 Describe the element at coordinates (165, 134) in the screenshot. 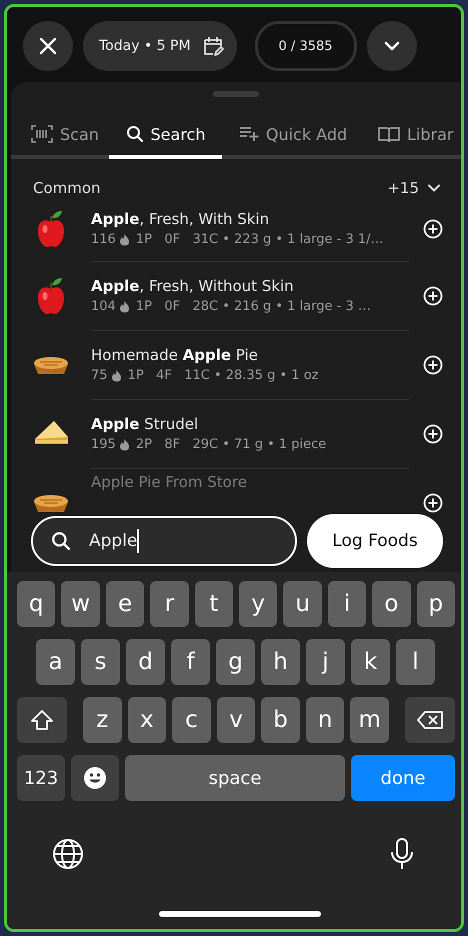

I see `tab: Search` at that location.